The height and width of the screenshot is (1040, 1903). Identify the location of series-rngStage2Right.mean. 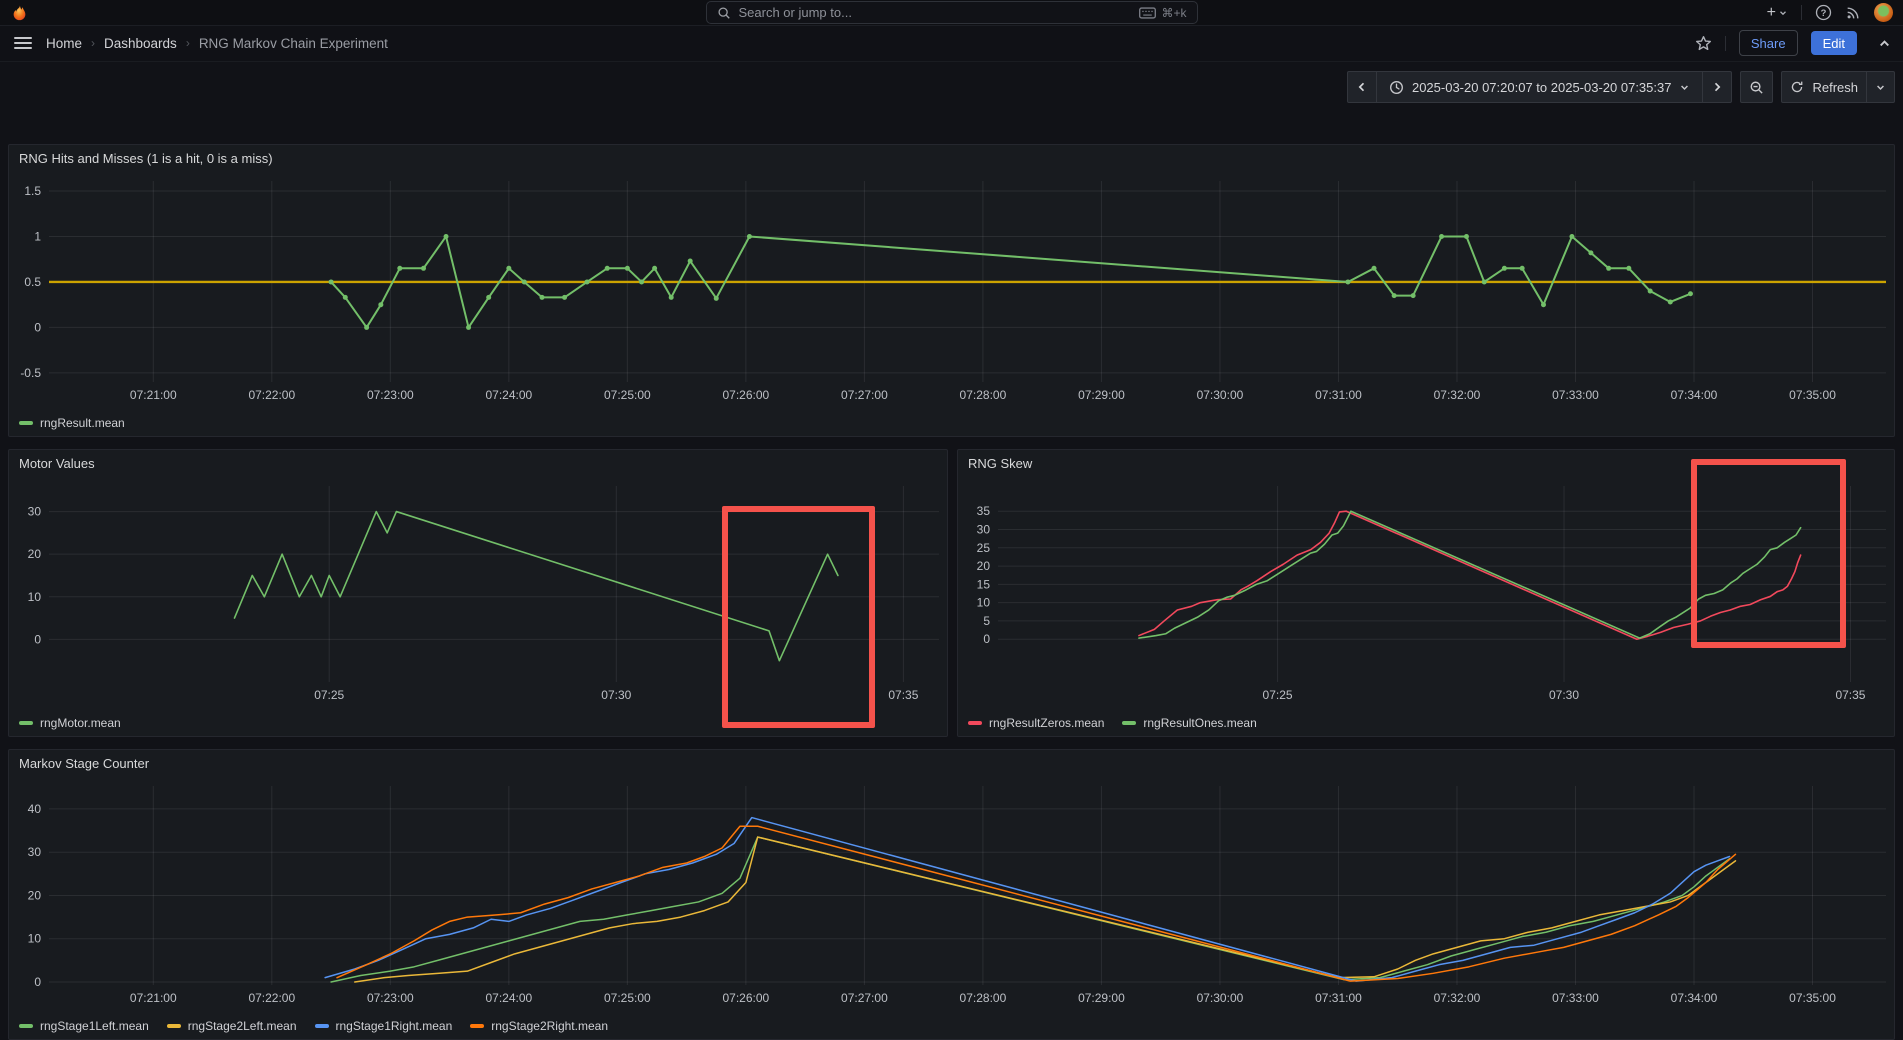
(1036, 903).